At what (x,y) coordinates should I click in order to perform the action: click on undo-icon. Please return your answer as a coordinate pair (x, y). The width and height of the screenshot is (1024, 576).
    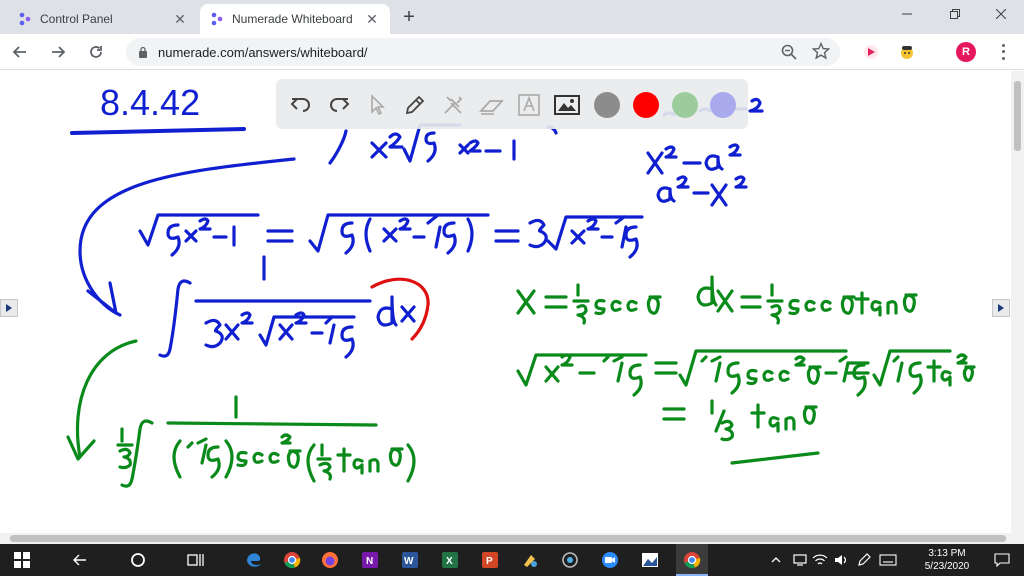
    Looking at the image, I should click on (300, 105).